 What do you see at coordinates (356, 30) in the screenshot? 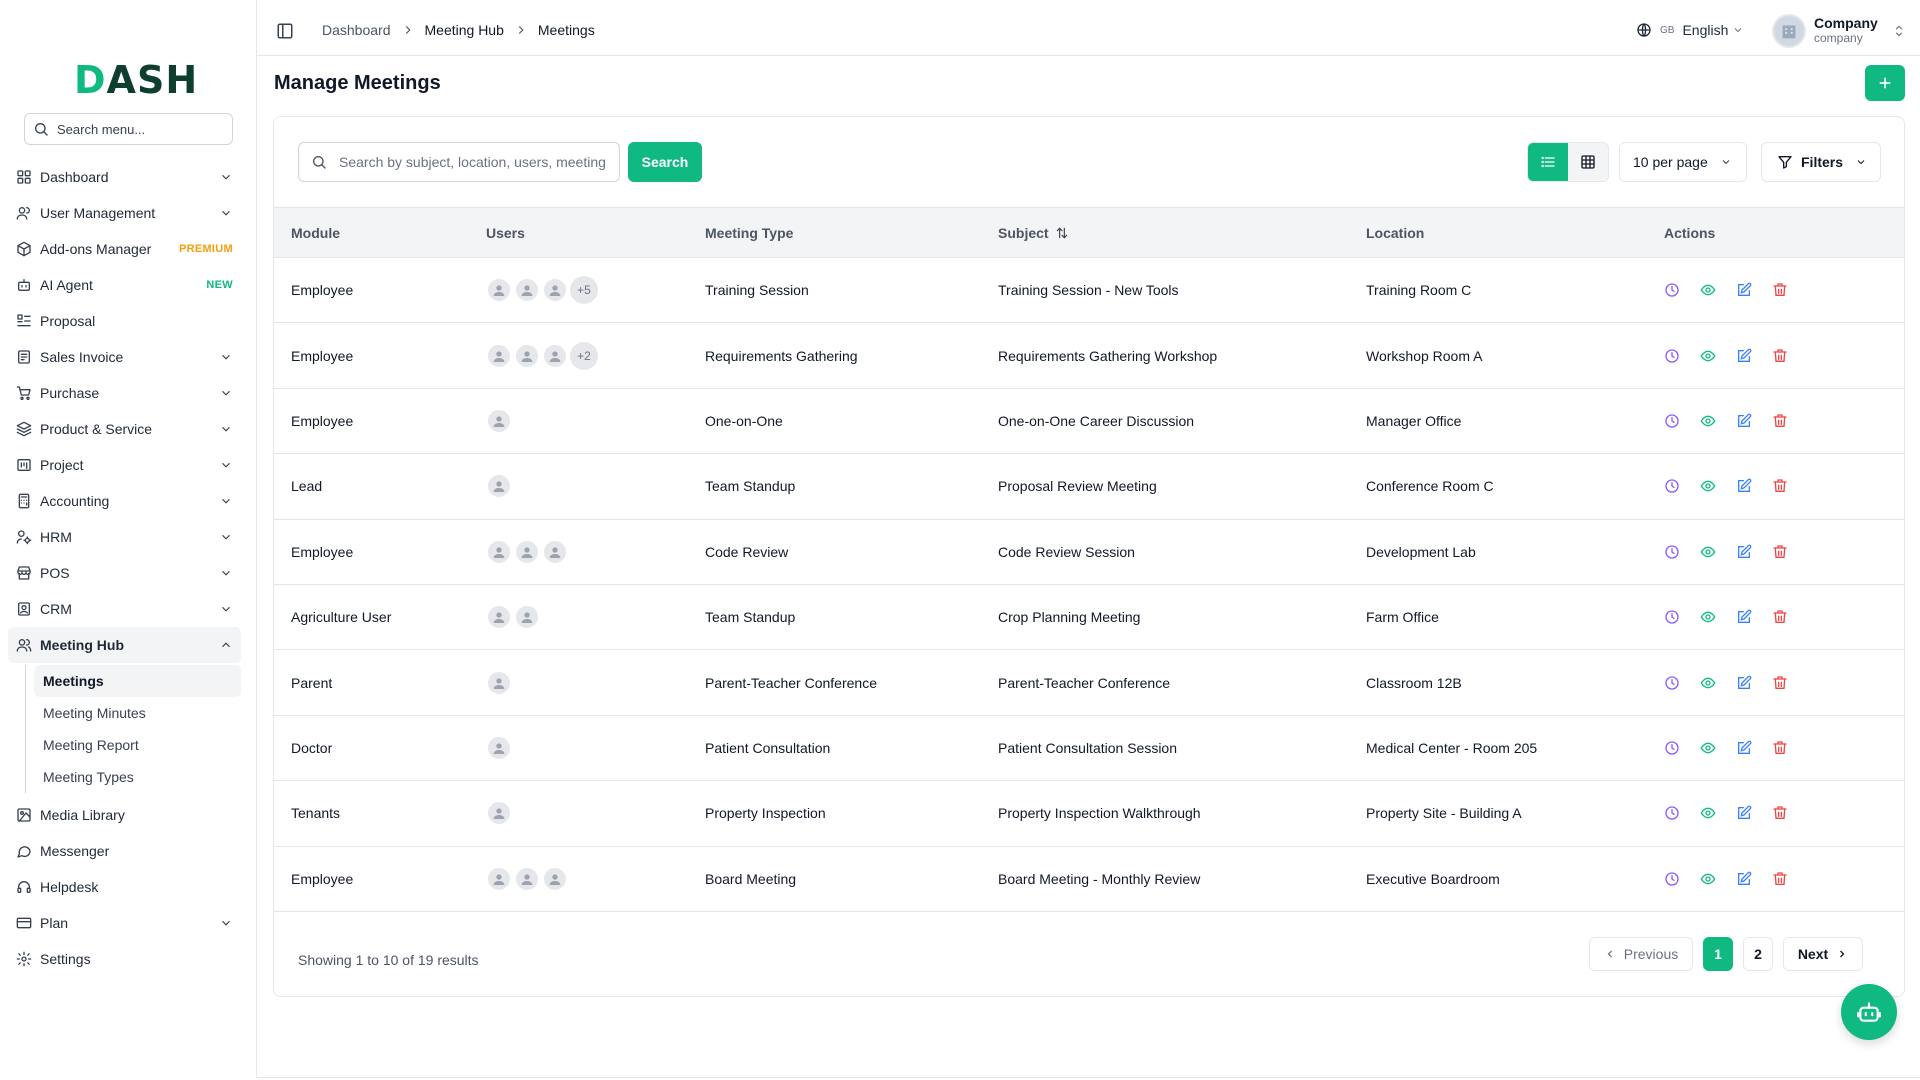
I see `breadcrumb-dashboard: Dashboard` at bounding box center [356, 30].